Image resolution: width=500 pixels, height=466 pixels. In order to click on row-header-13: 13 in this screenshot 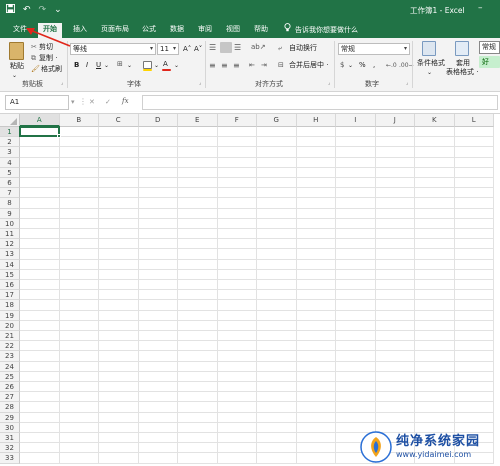, I will do `click(10, 254)`.